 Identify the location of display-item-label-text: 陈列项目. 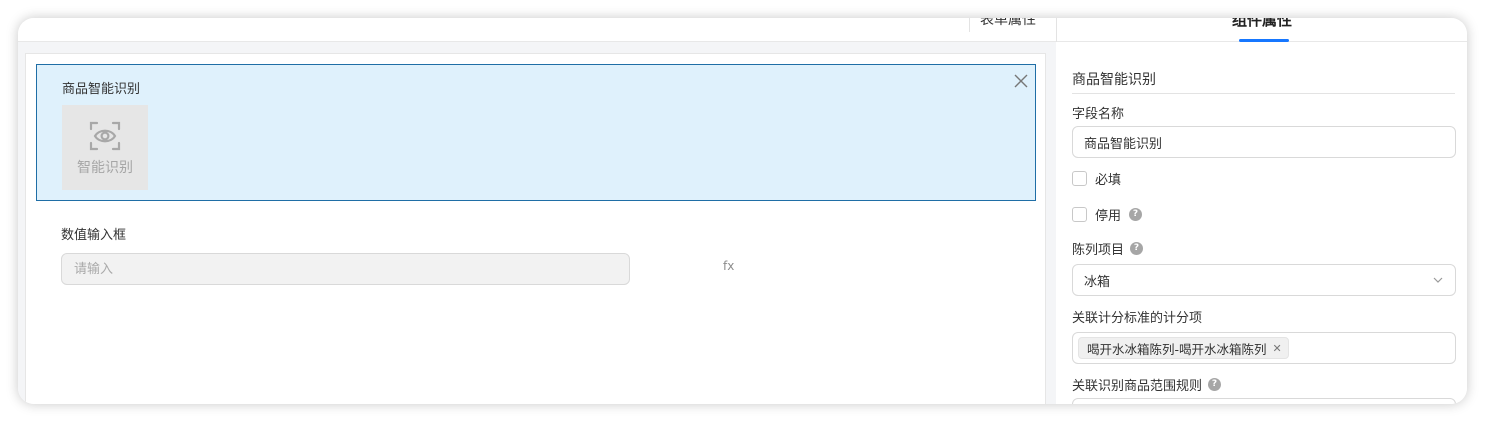
(1098, 250).